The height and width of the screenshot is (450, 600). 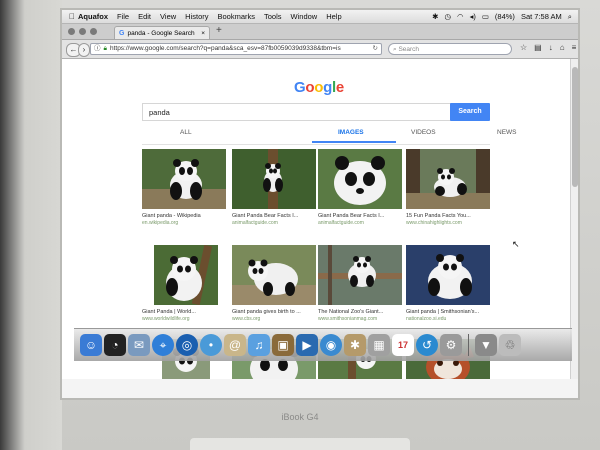 I want to click on tab-close-icon: ×, so click(x=203, y=33).